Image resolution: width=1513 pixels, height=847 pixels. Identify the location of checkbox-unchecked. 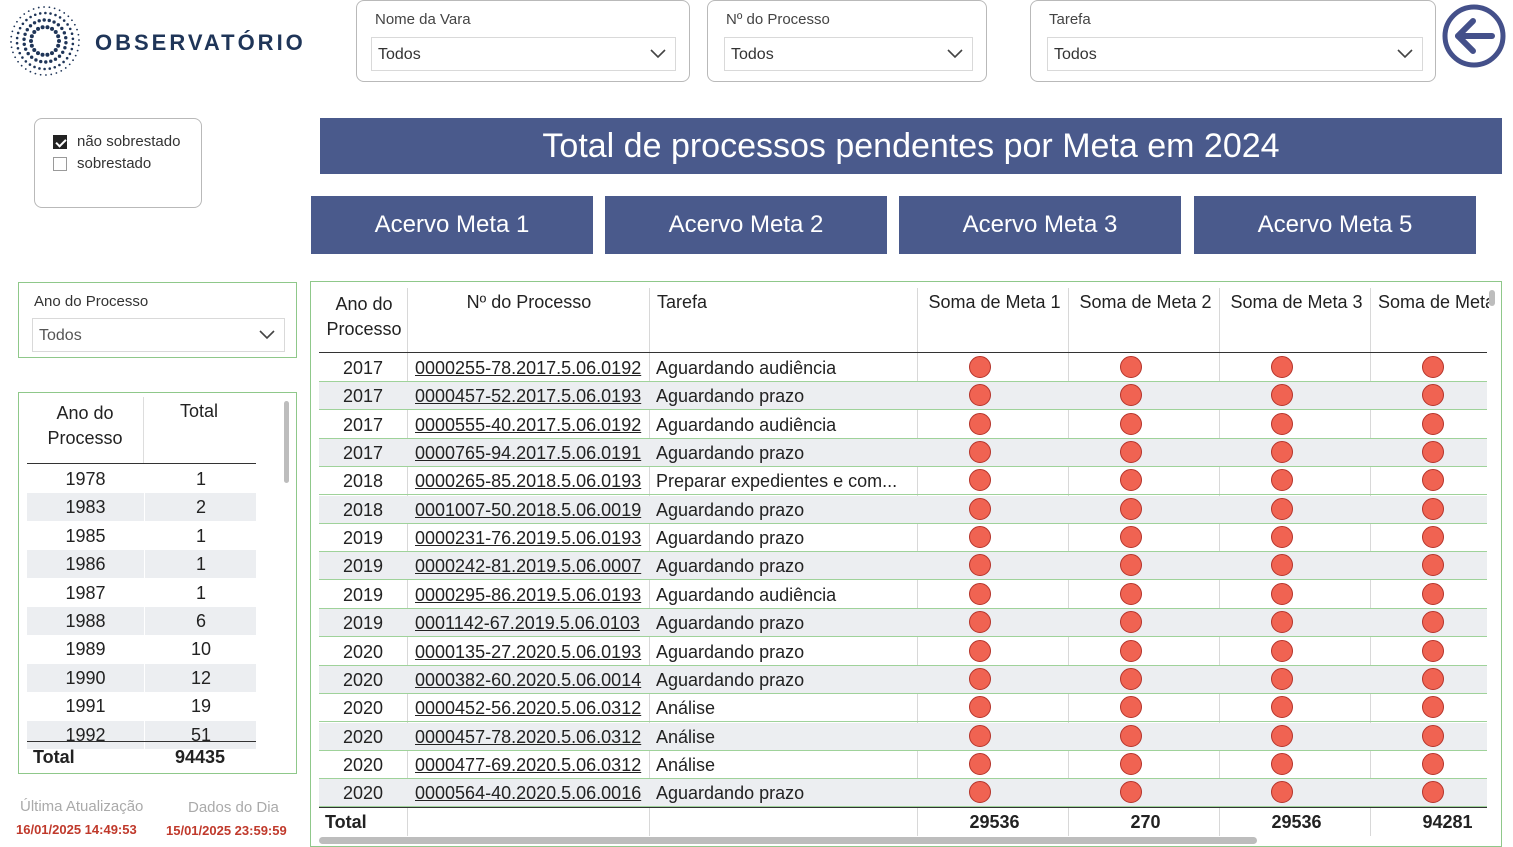
(60, 163).